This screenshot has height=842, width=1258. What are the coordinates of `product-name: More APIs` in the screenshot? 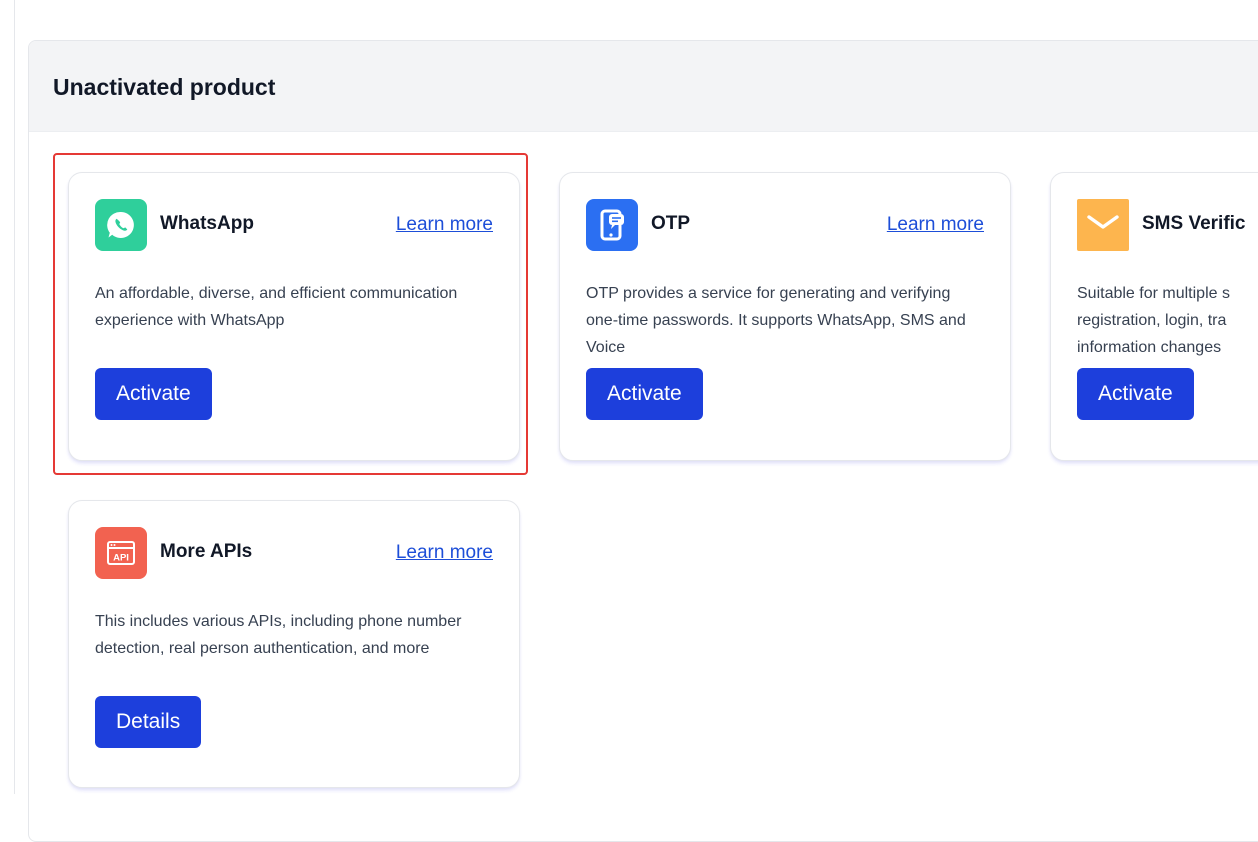 It's located at (206, 551).